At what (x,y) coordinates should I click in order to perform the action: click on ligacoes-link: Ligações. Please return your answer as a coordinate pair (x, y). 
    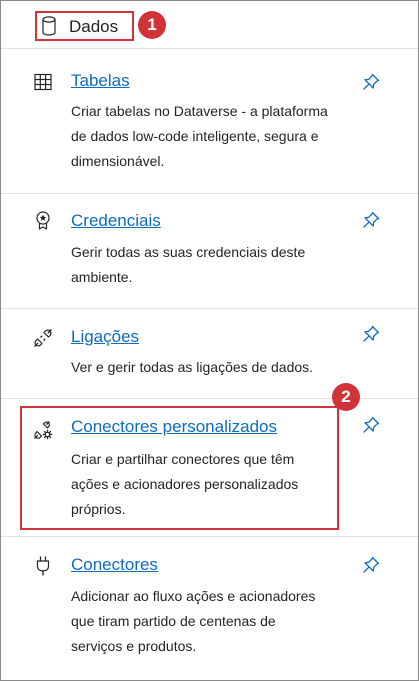
    Looking at the image, I should click on (105, 337).